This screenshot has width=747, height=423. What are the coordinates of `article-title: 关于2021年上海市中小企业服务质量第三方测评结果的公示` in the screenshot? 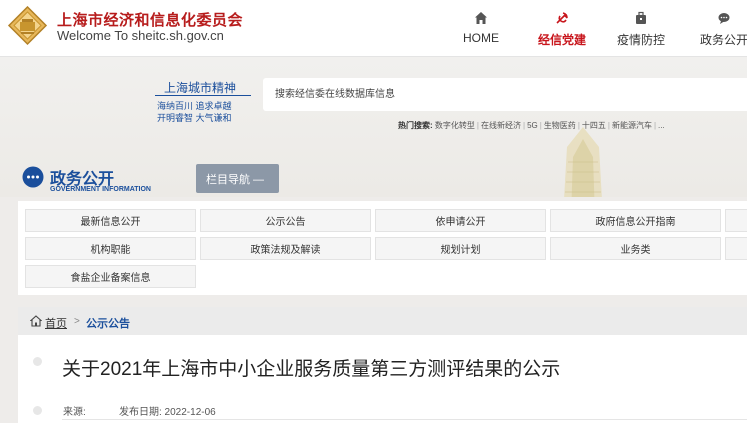 It's located at (311, 369).